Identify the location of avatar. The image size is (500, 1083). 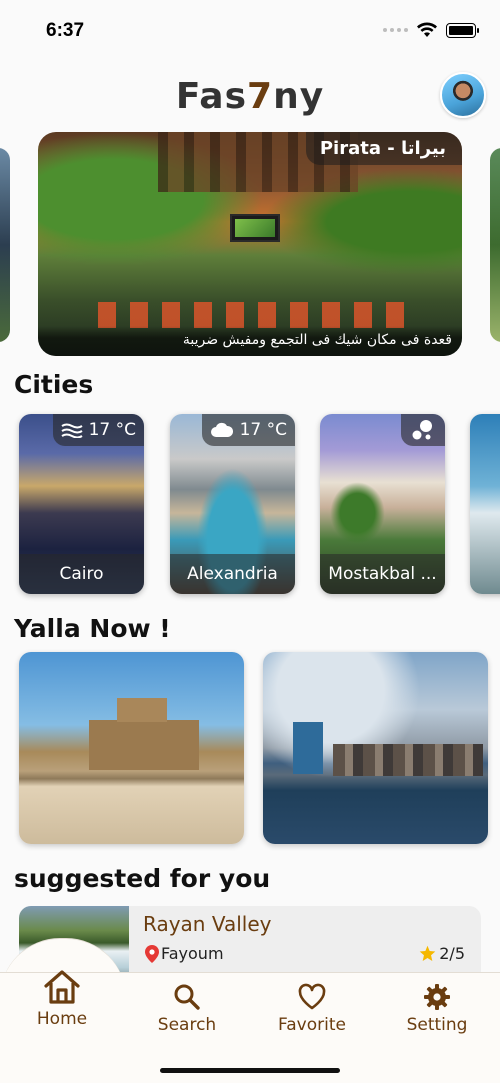
(463, 95).